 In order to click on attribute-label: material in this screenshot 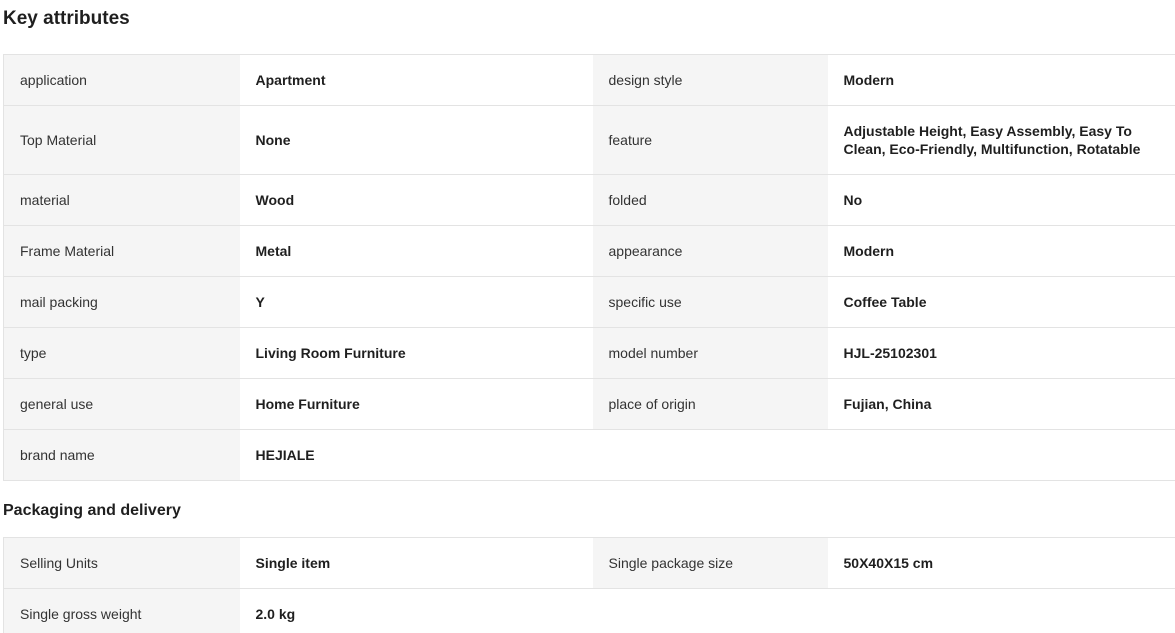, I will do `click(121, 200)`.